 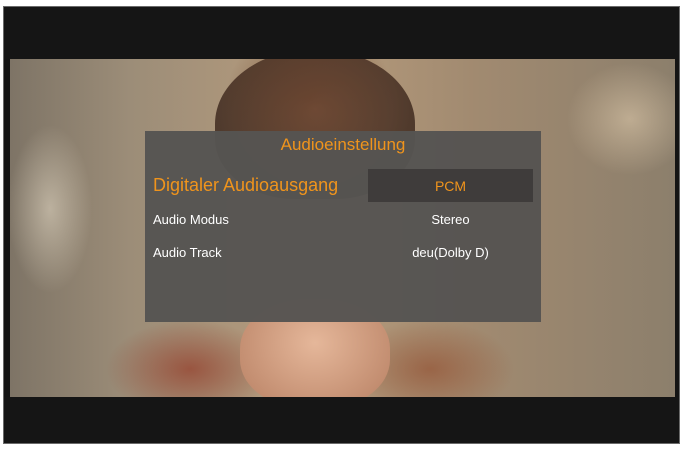 What do you see at coordinates (343, 258) in the screenshot?
I see `menu-row-audio-track: Audio Track deu(Dolby D)` at bounding box center [343, 258].